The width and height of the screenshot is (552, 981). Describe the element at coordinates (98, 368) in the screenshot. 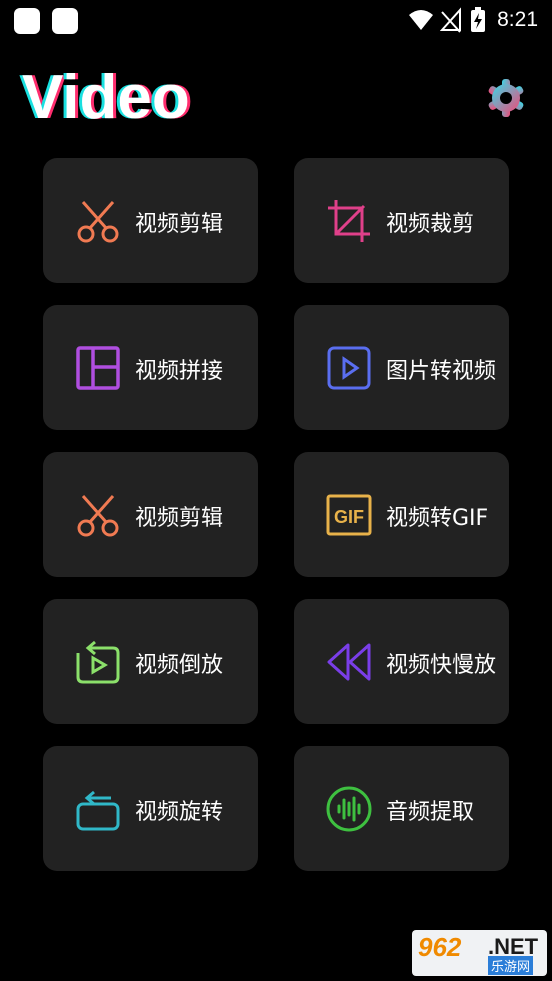

I see `layout-icon` at that location.